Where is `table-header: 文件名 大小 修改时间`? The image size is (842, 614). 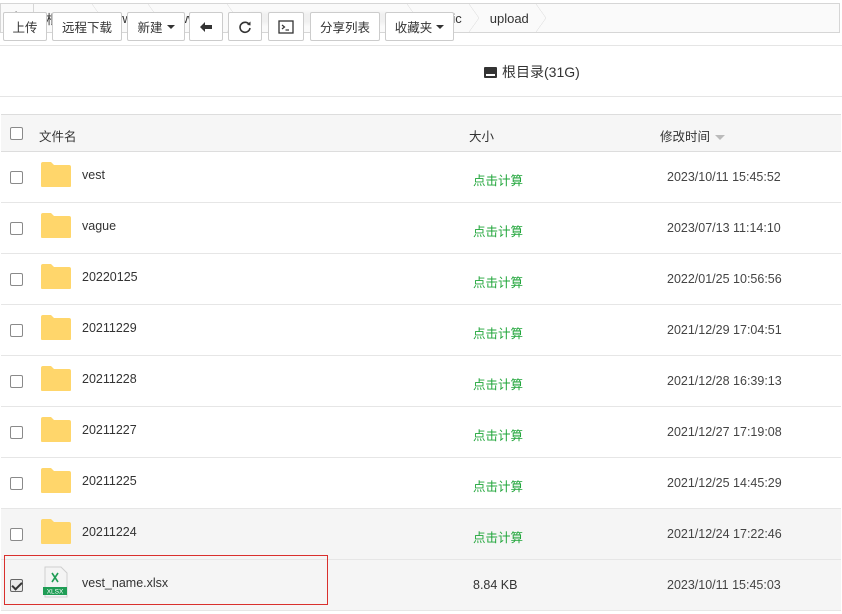
table-header: 文件名 大小 修改时间 is located at coordinates (421, 133).